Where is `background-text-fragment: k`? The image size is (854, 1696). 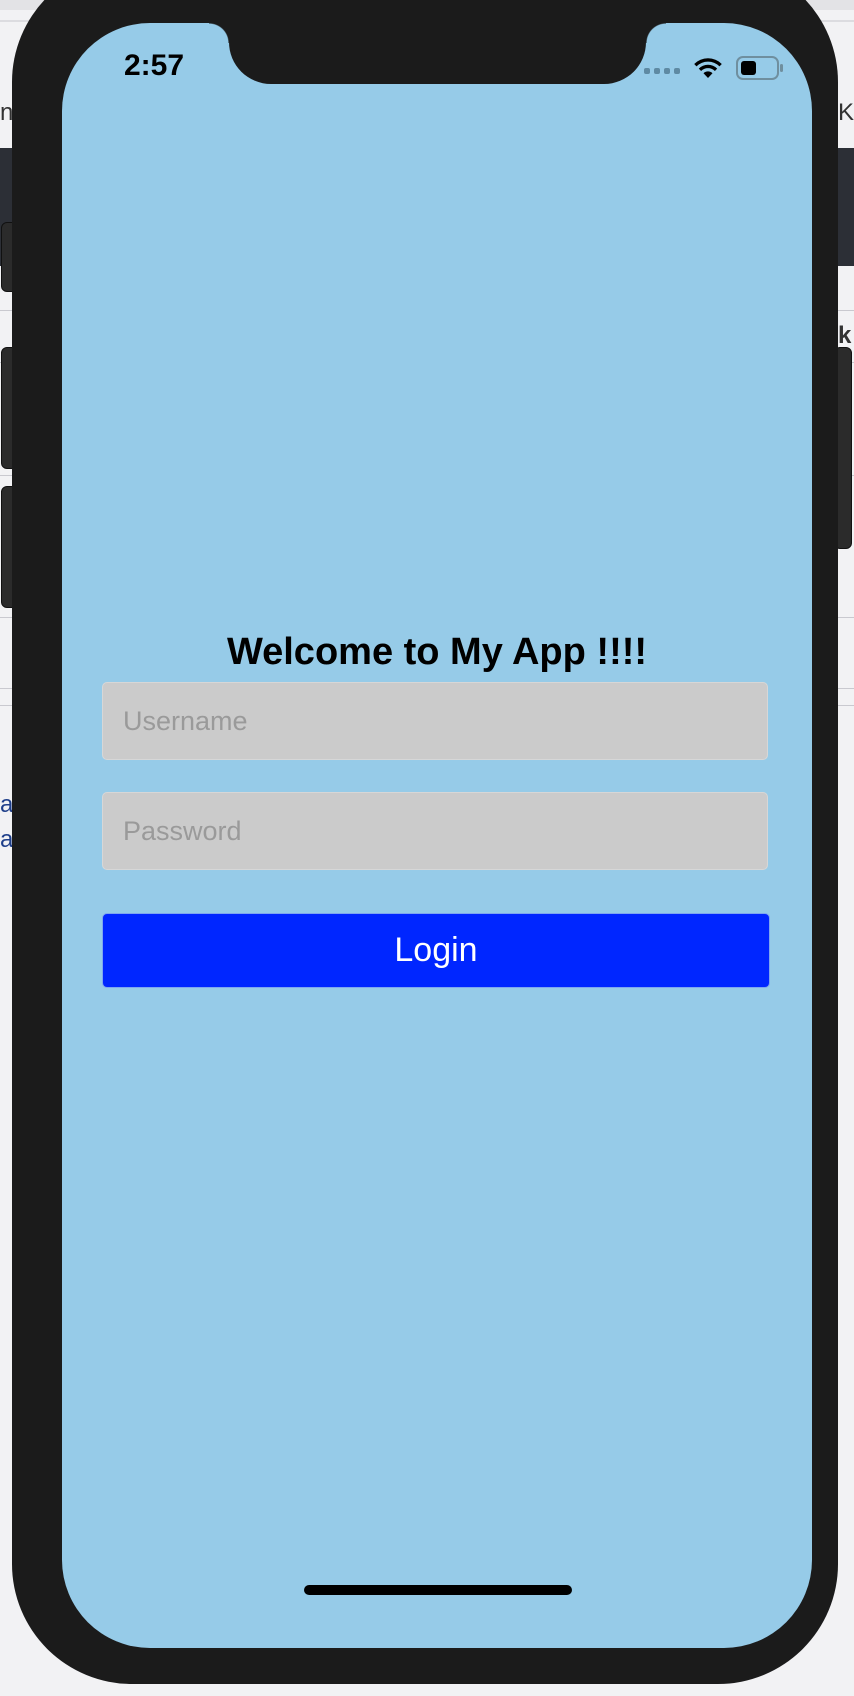 background-text-fragment: k is located at coordinates (845, 335).